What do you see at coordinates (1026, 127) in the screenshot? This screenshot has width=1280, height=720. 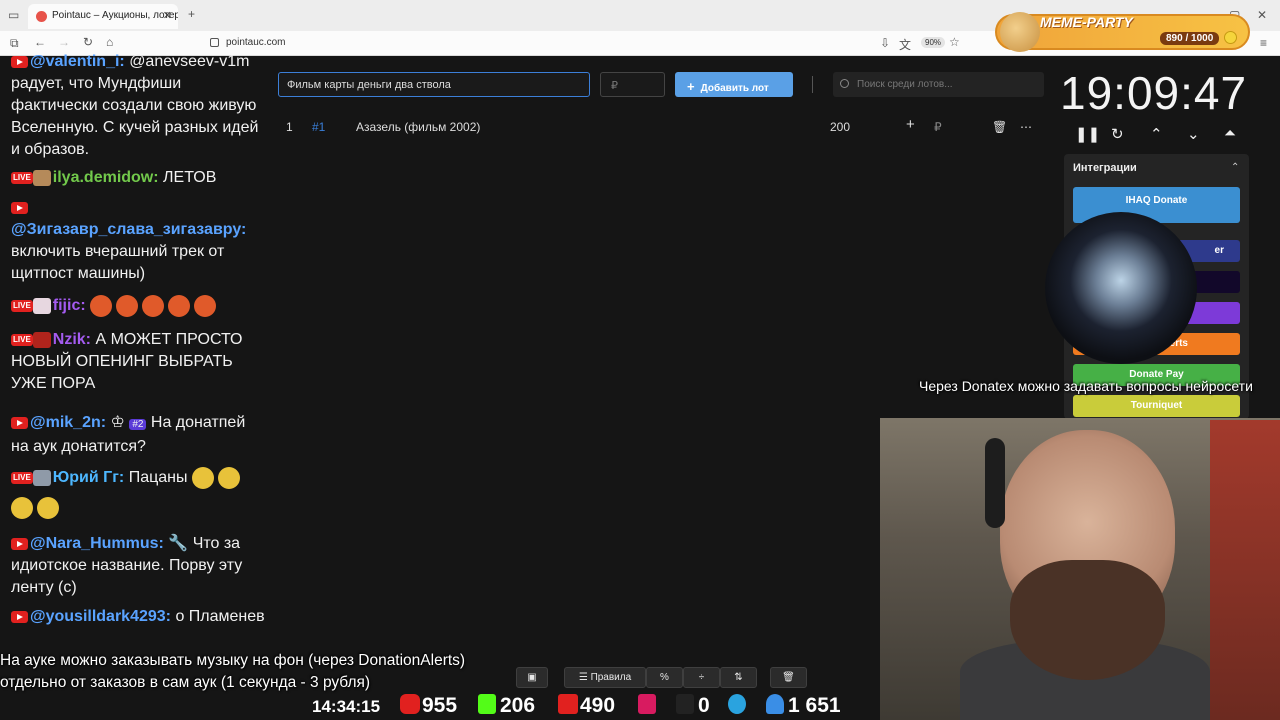 I see `more-options-icon: ⋯` at bounding box center [1026, 127].